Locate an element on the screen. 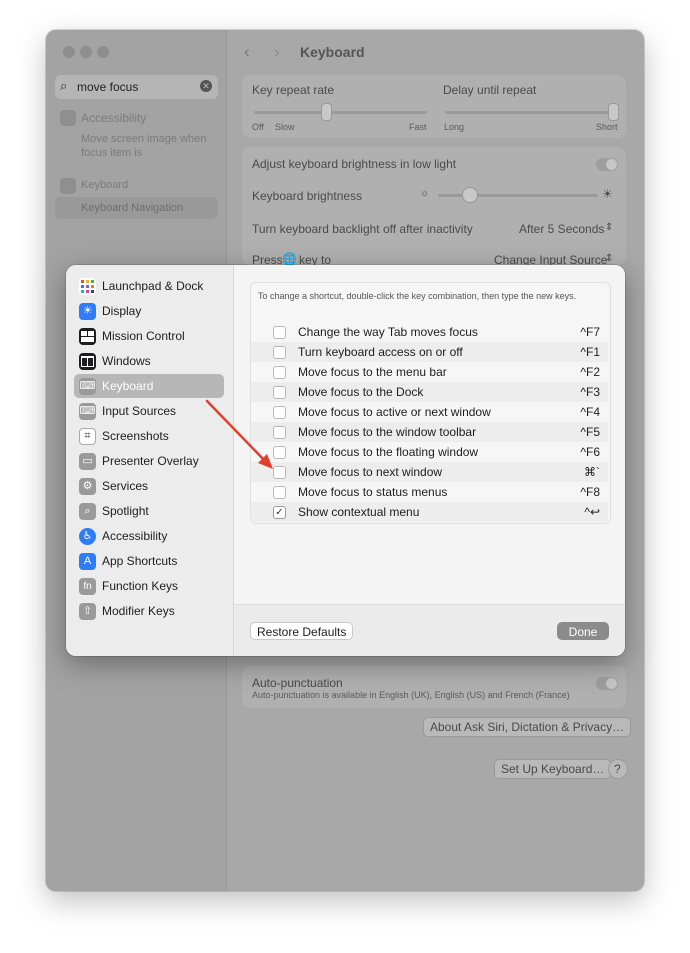 The width and height of the screenshot is (690, 953). shortcut-label: Move focus to next window is located at coordinates (370, 472).